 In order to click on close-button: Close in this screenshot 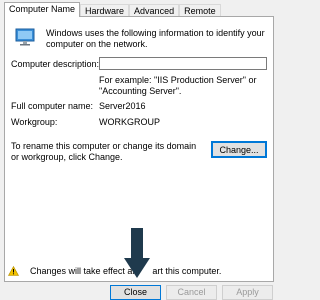, I will do `click(135, 292)`.